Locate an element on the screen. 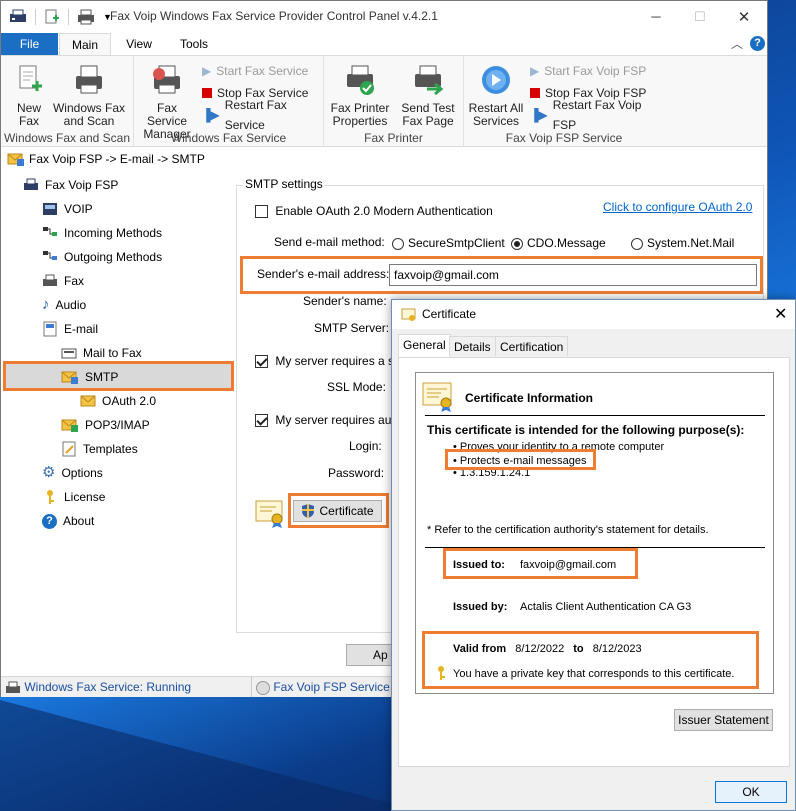 The height and width of the screenshot is (811, 796). method-system-net-mail-radio: System.Net.Mail is located at coordinates (682, 243).